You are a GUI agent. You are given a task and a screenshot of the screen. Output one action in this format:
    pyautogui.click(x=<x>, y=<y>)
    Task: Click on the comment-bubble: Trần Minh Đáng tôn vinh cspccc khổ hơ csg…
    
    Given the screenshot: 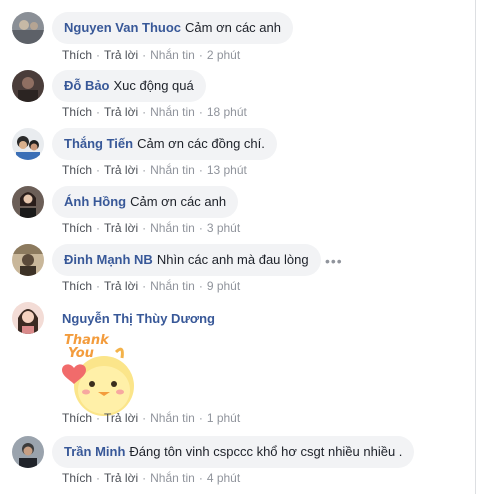 What is the action you would take?
    pyautogui.click(x=233, y=452)
    